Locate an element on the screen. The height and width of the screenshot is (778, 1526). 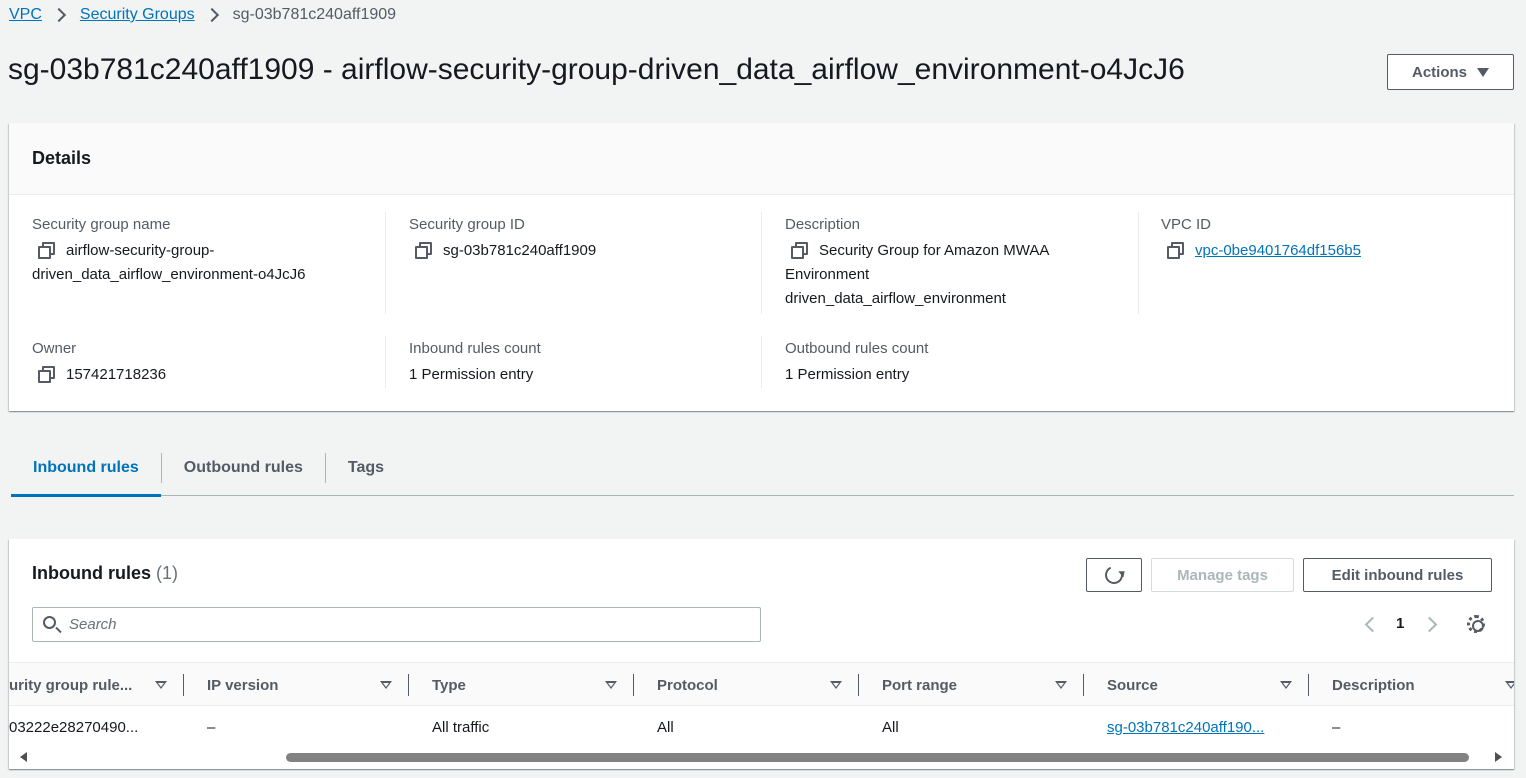
outbound-rules-count-value: 1 Permission entry is located at coordinates (847, 374).